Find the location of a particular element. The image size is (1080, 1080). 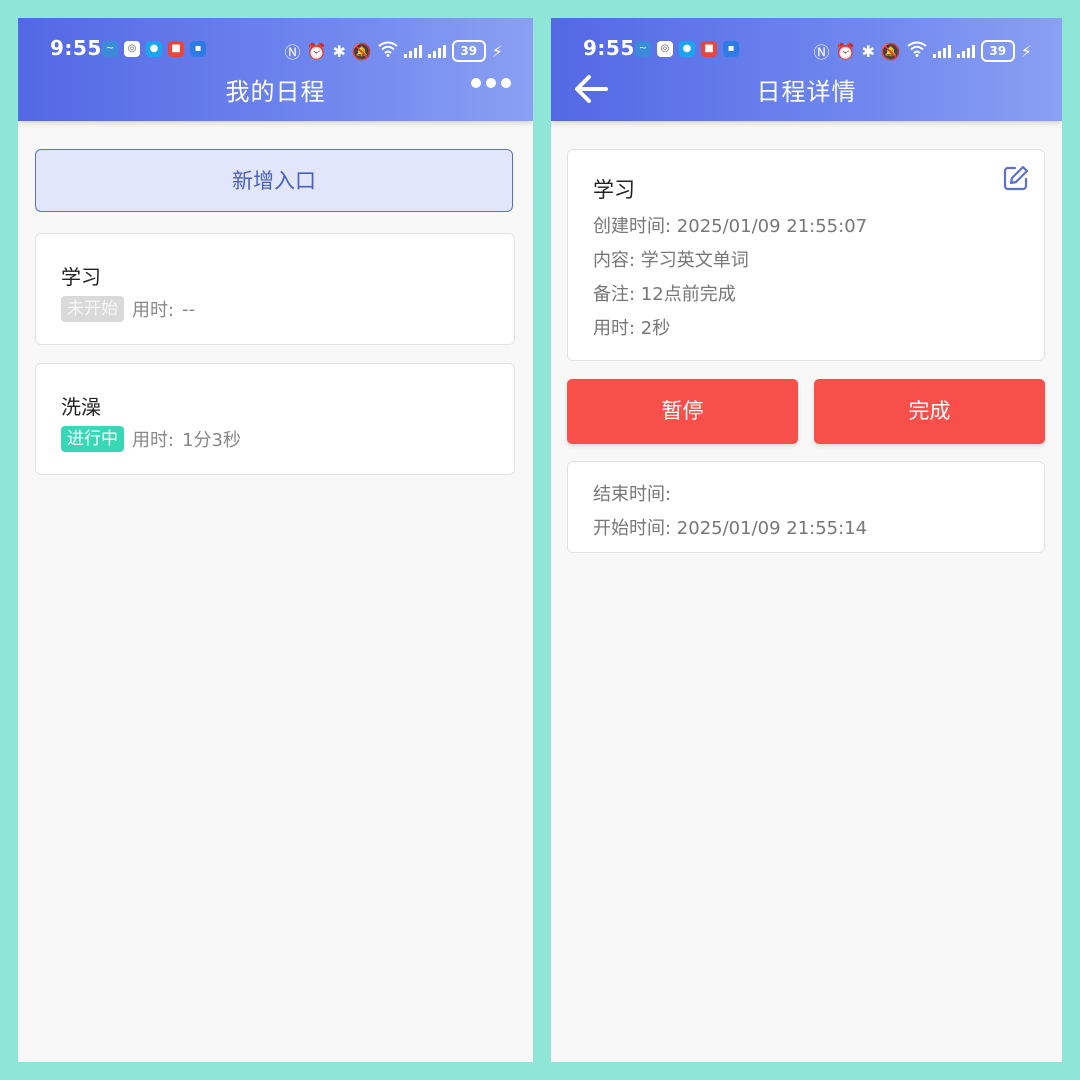

edit-icon is located at coordinates (1016, 178).